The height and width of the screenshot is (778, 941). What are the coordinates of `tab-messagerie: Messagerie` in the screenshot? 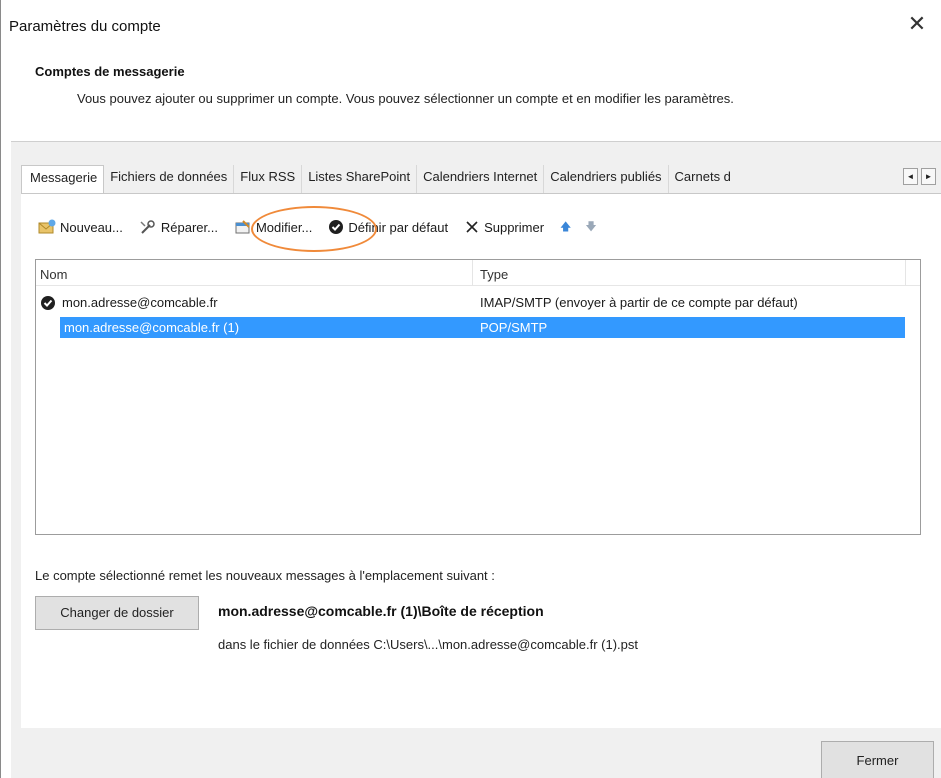 It's located at (63, 179).